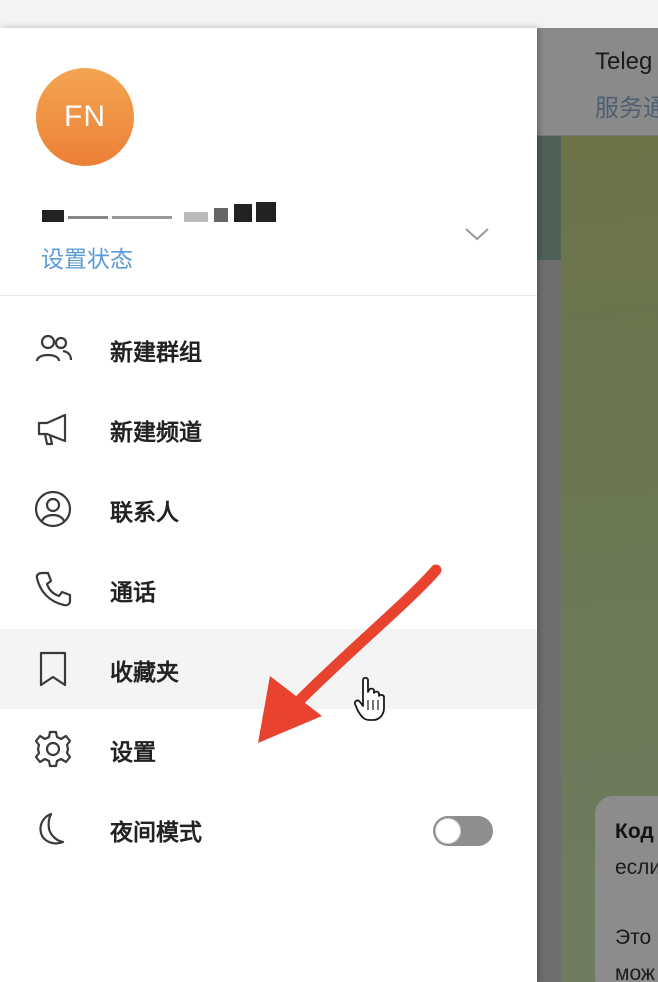 The image size is (658, 982). What do you see at coordinates (156, 833) in the screenshot?
I see `menu-item-label: 夜间模式` at bounding box center [156, 833].